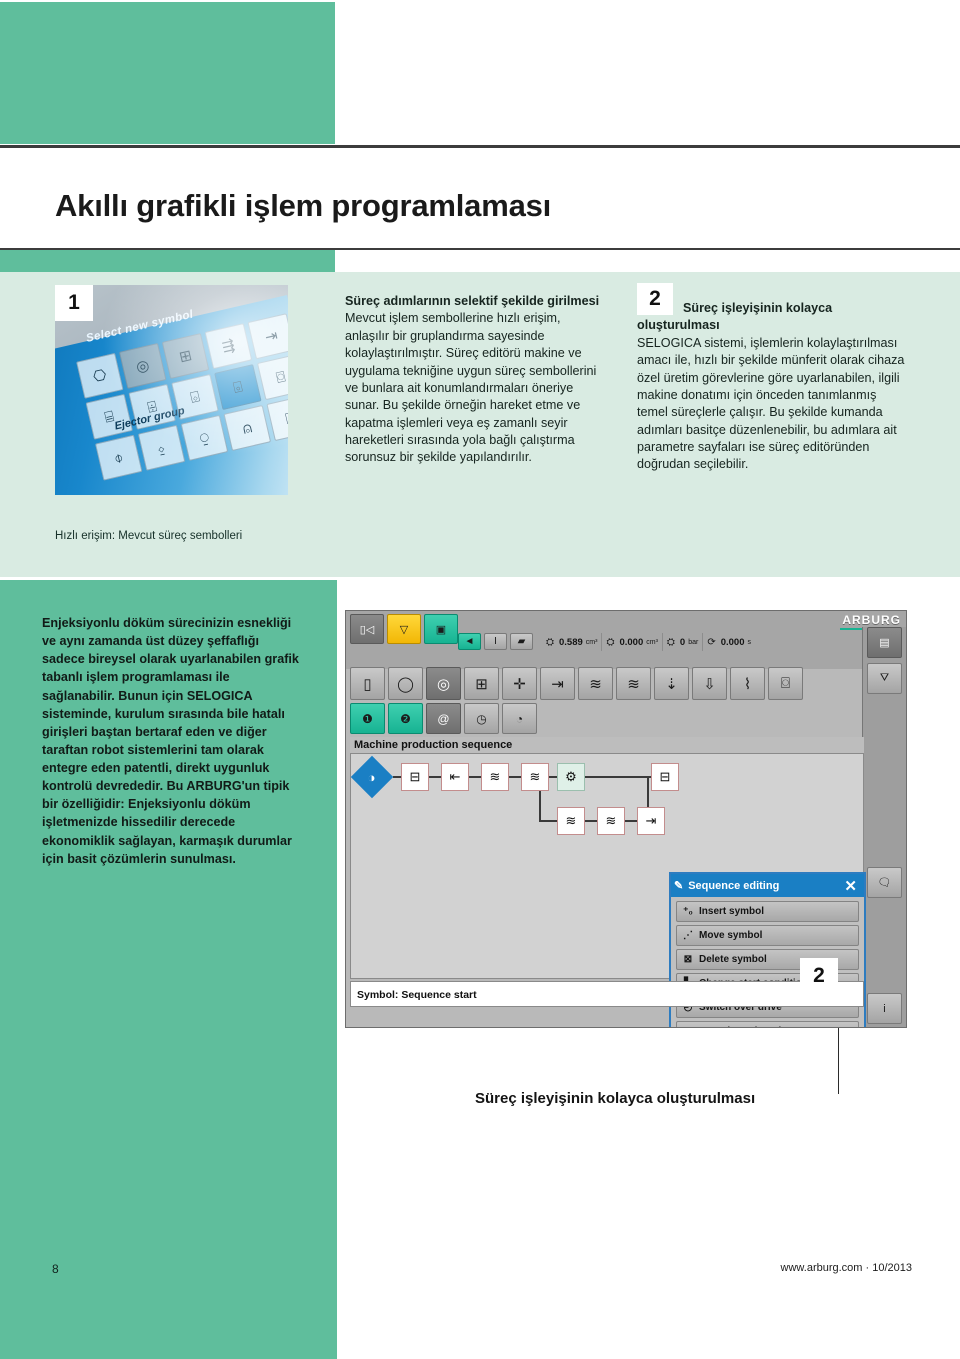  What do you see at coordinates (367, 718) in the screenshot?
I see `program-1-icon: ❶` at bounding box center [367, 718].